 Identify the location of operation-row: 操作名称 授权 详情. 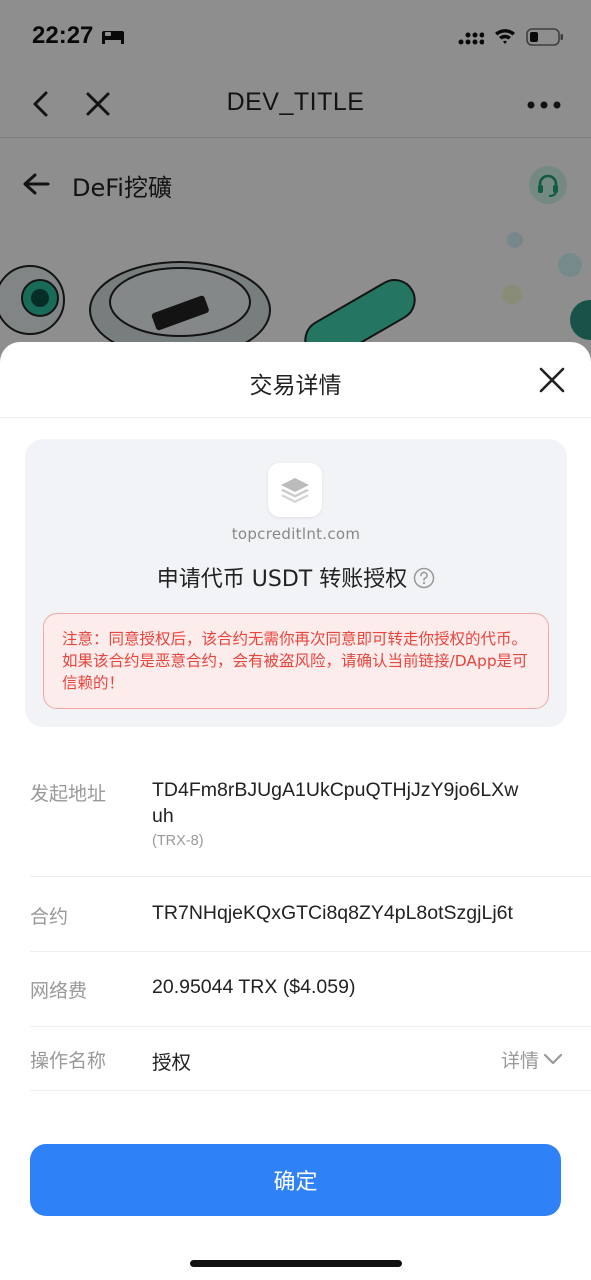
(310, 1059).